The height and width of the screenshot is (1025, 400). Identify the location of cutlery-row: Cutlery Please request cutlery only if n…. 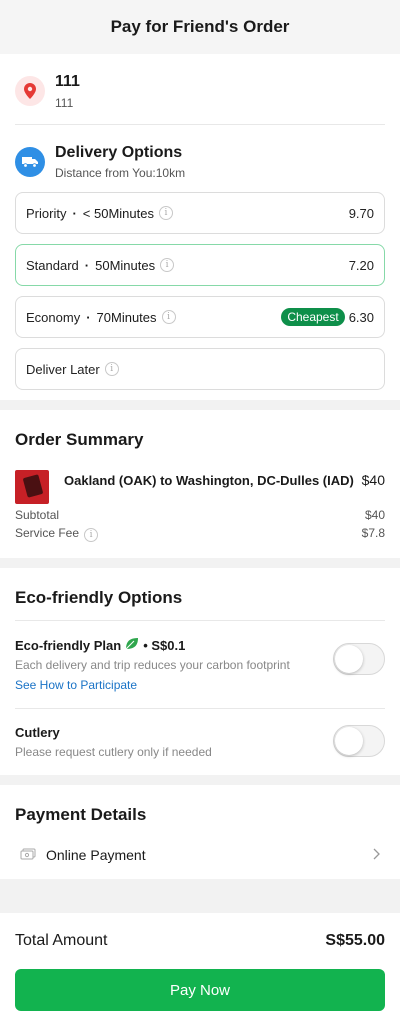
(200, 741).